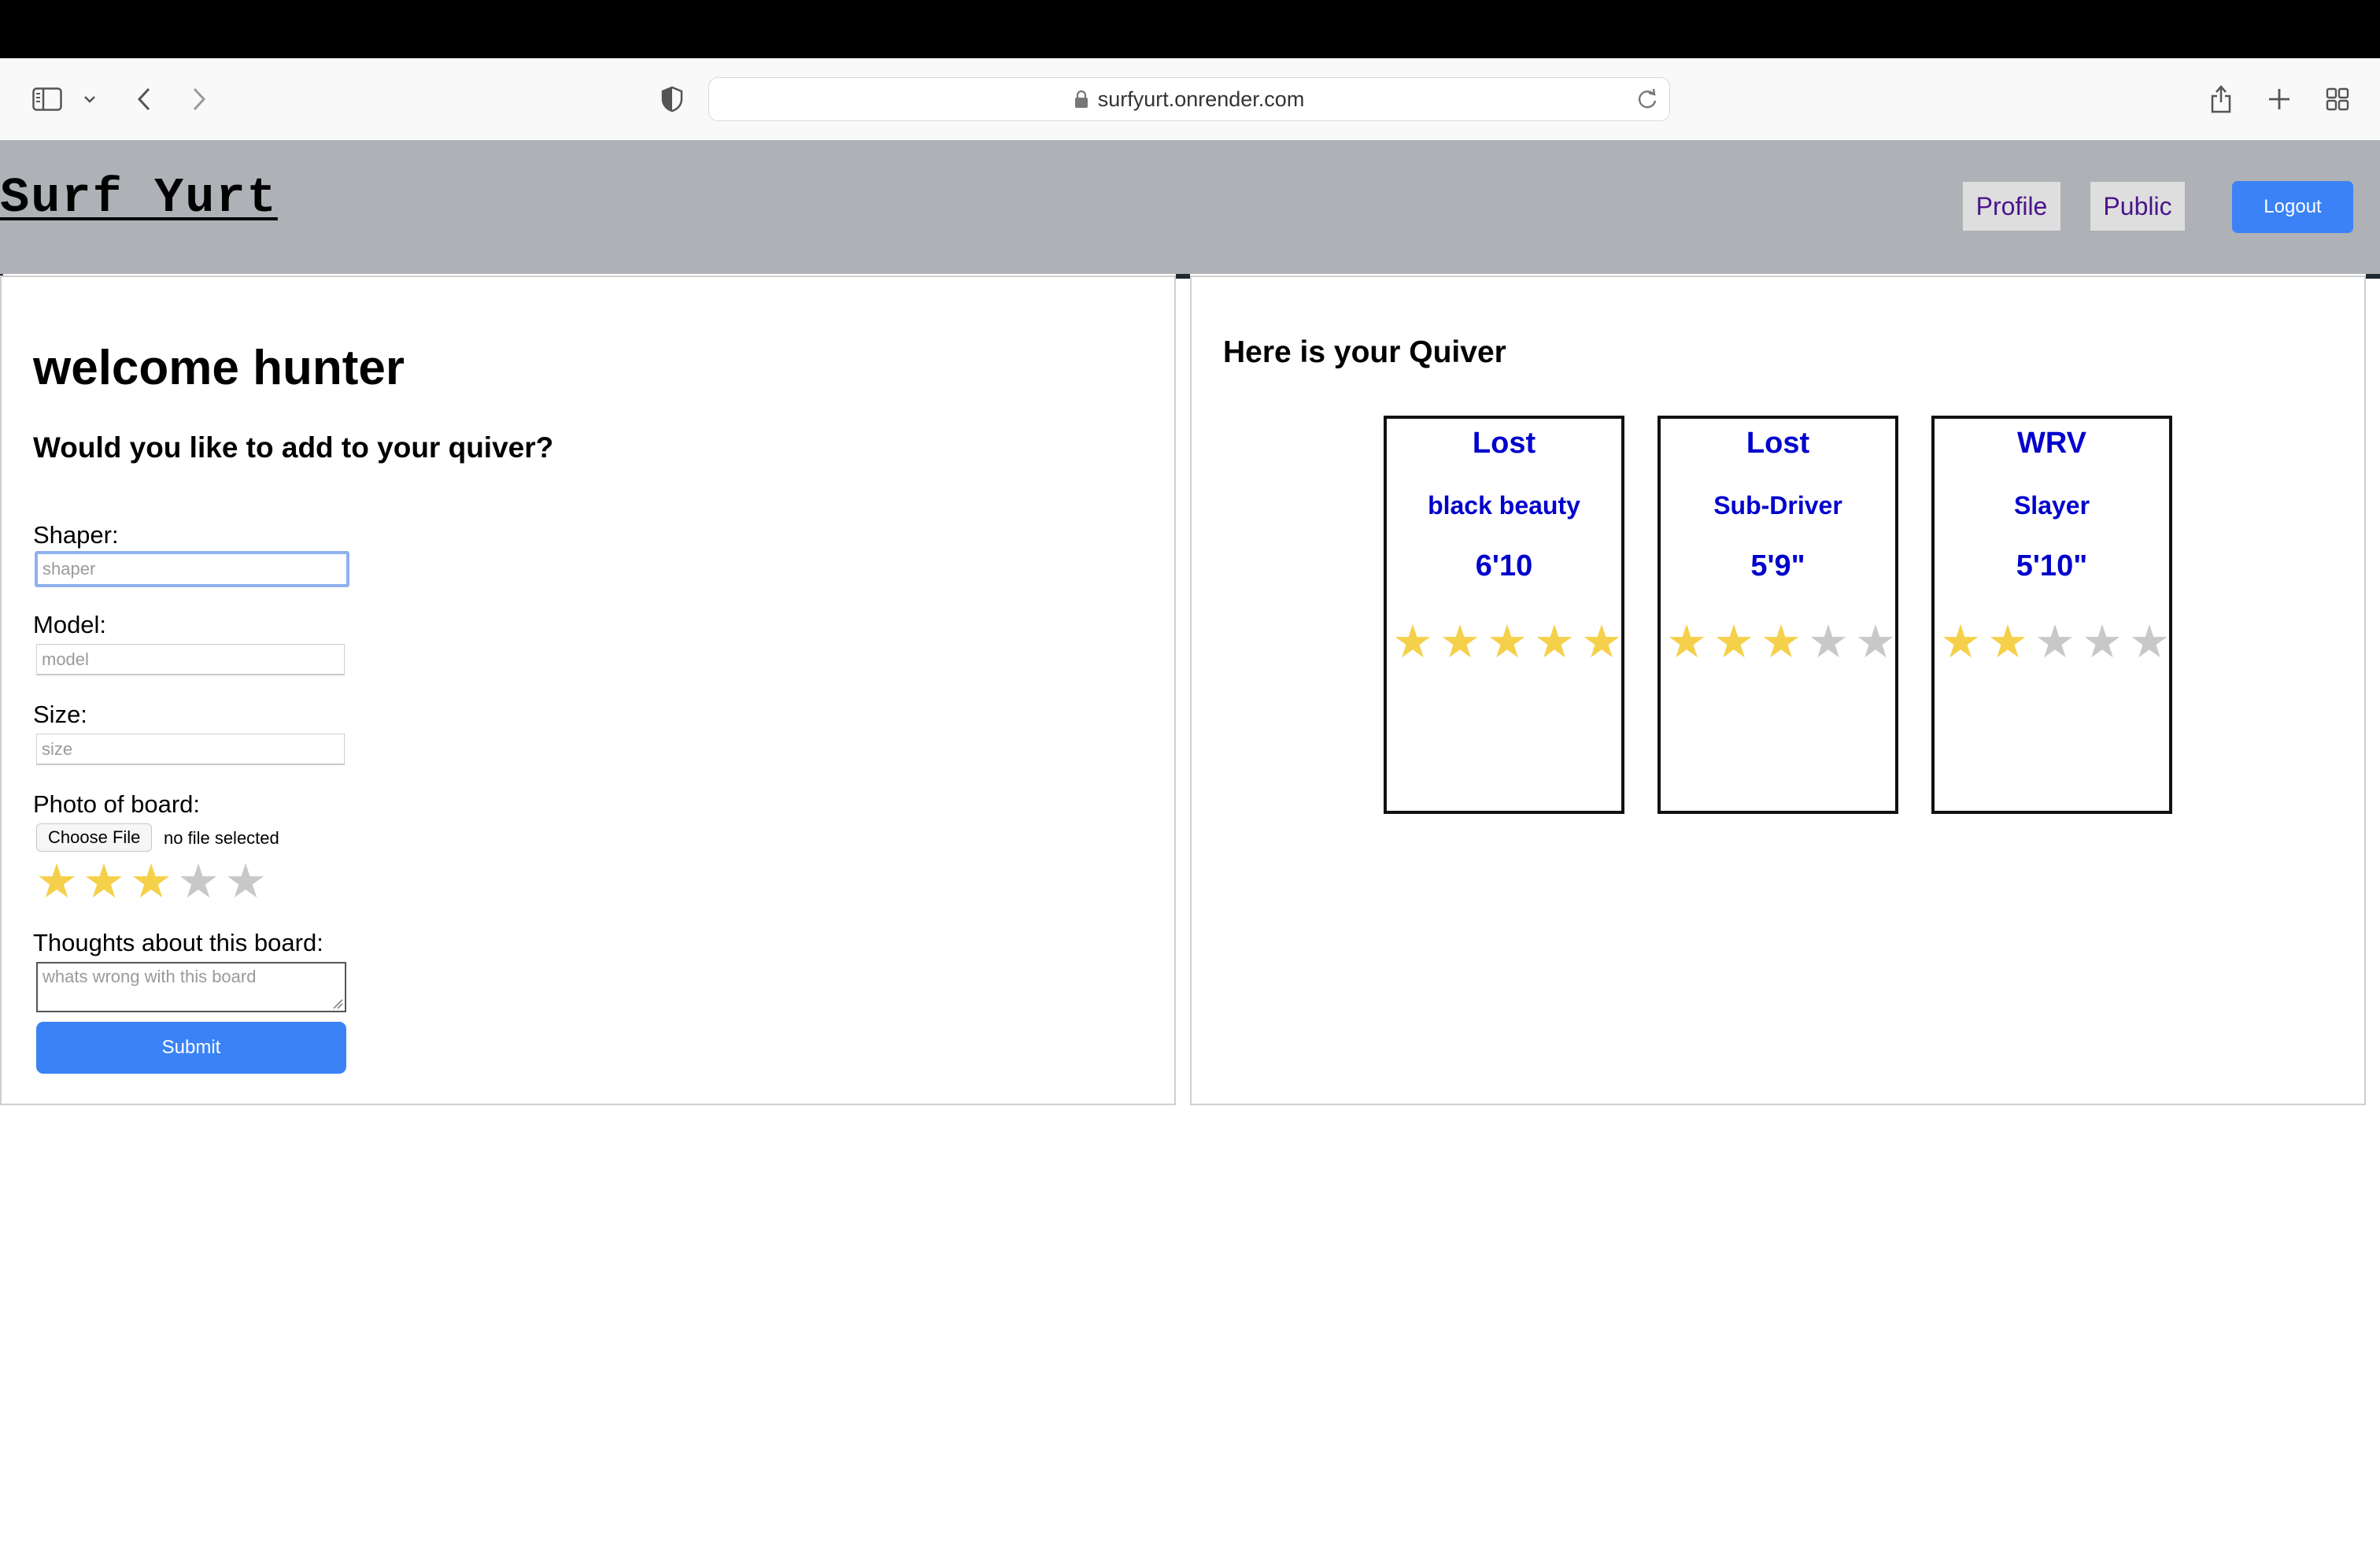  Describe the element at coordinates (192, 569) in the screenshot. I see `shaper-input: shaper` at that location.